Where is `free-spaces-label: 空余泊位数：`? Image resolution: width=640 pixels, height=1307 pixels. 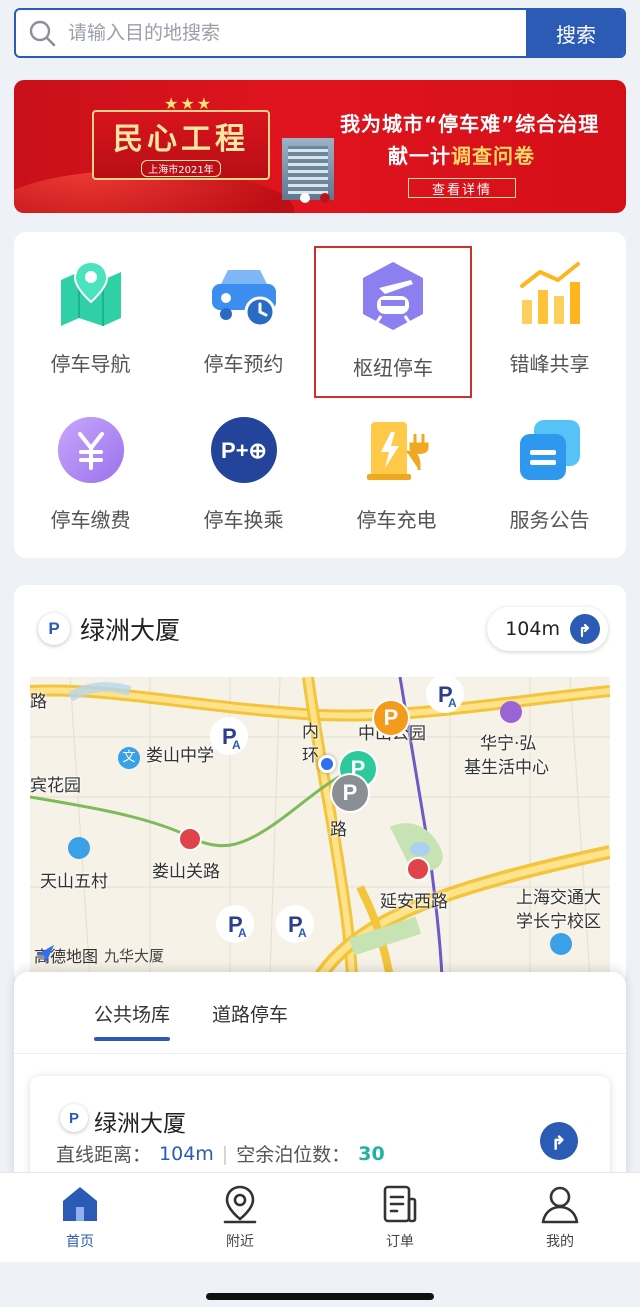
free-spaces-label: 空余泊位数： is located at coordinates (293, 1155).